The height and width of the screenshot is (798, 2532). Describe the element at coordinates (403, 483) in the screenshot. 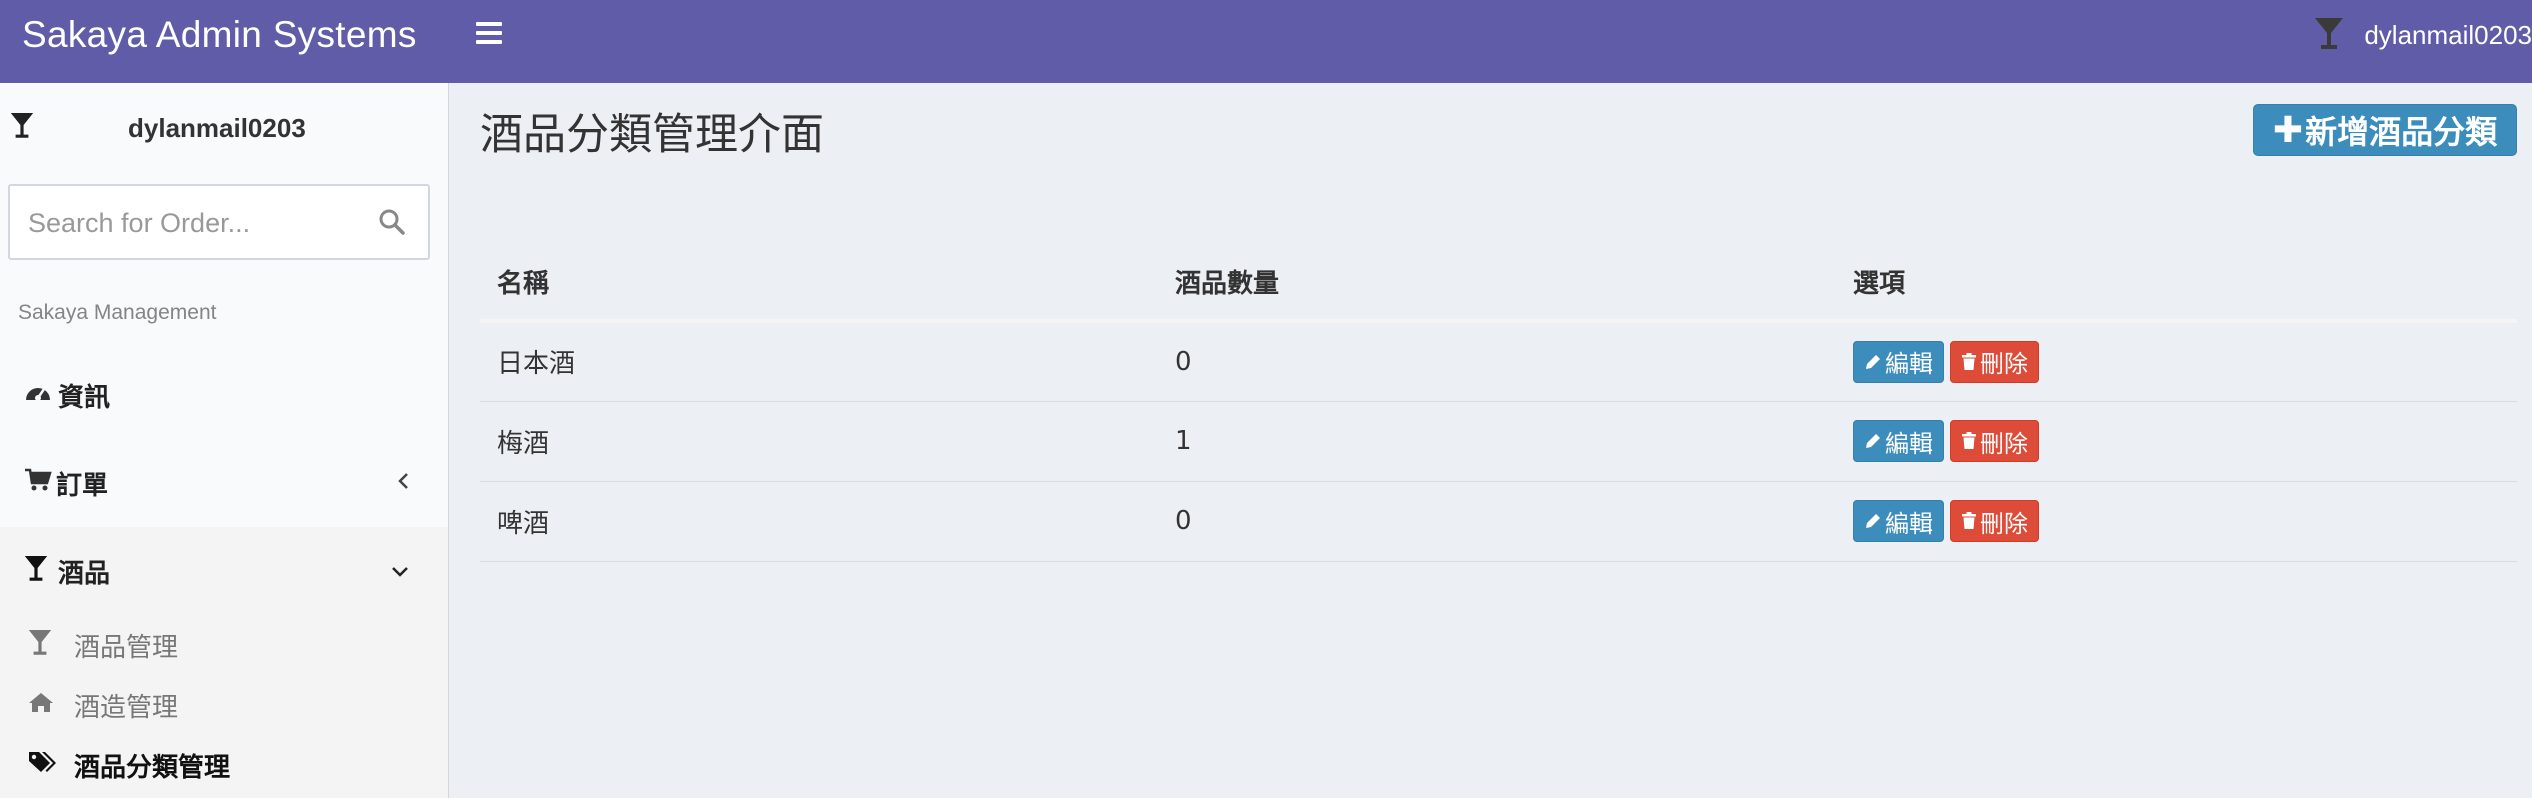

I see `chevron-left-icon` at that location.